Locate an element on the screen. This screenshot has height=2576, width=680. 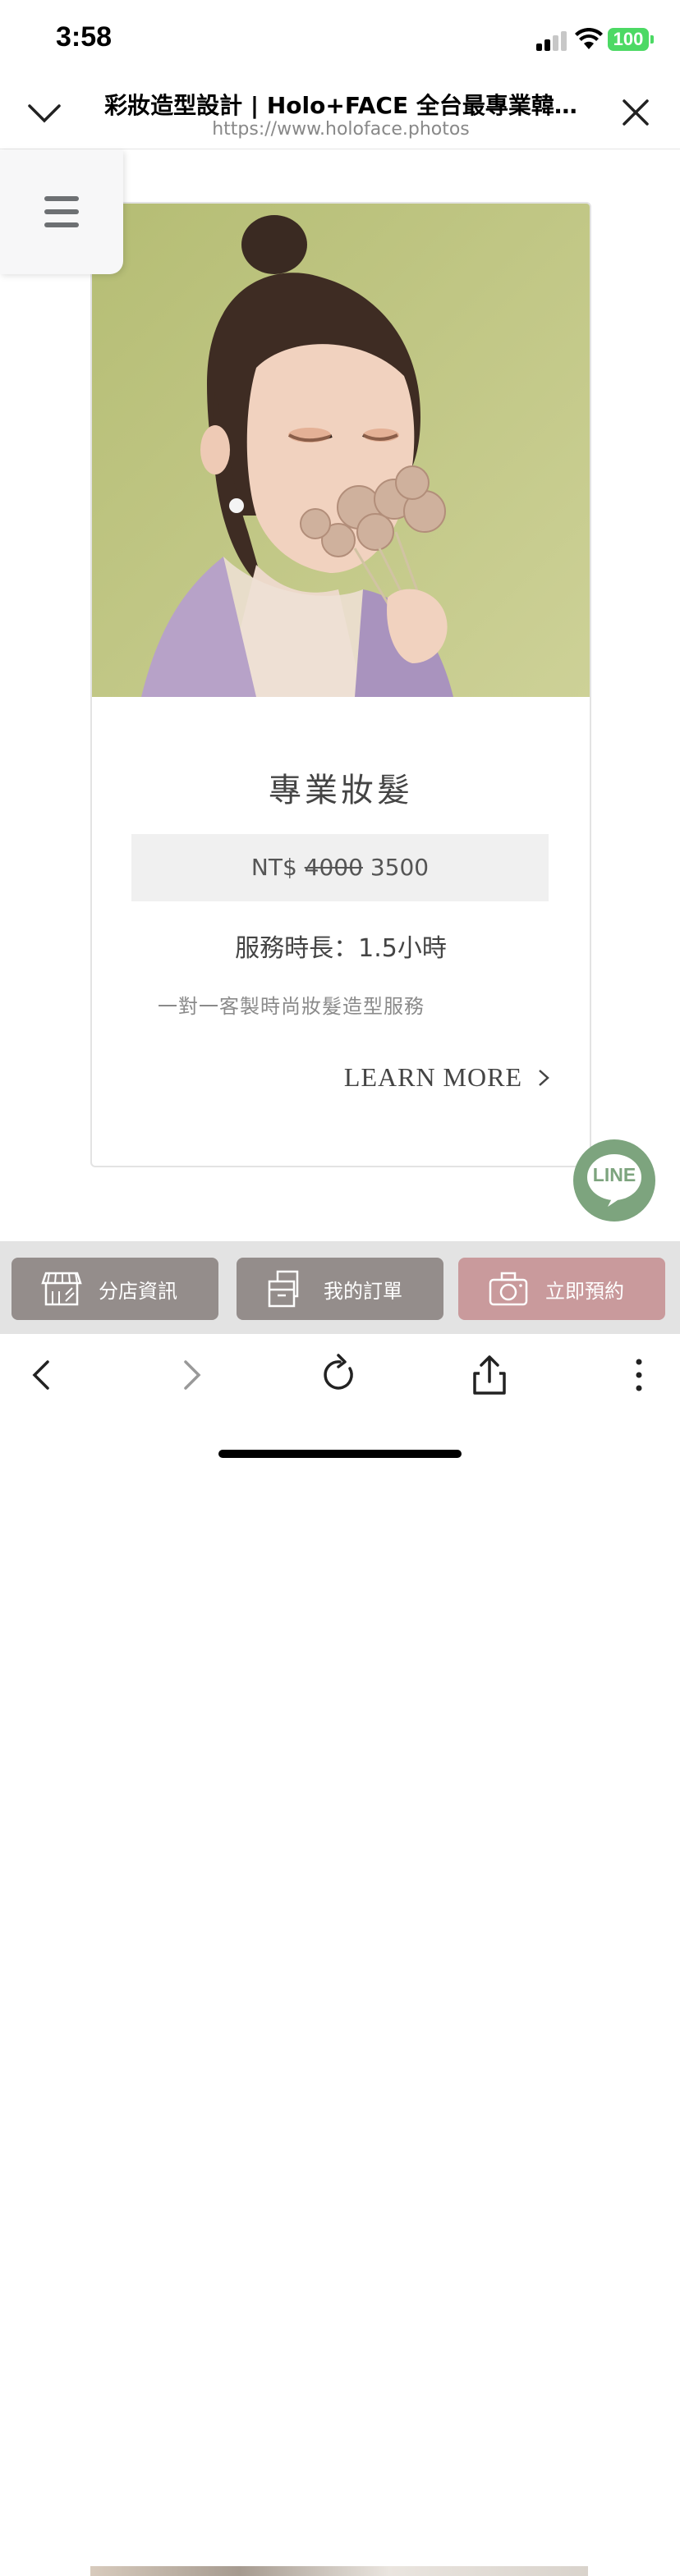
book-now-button: 立即預約 is located at coordinates (561, 1289).